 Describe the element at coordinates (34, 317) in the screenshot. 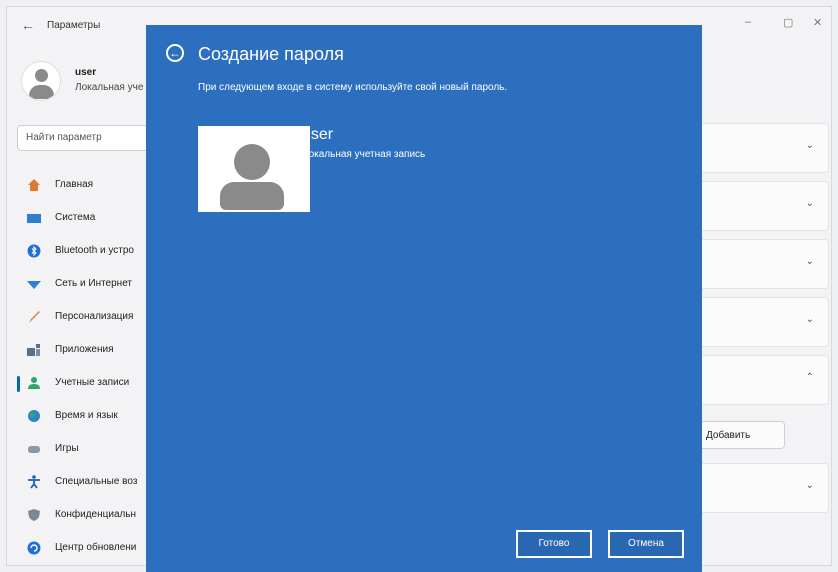

I see `brush-icon` at that location.